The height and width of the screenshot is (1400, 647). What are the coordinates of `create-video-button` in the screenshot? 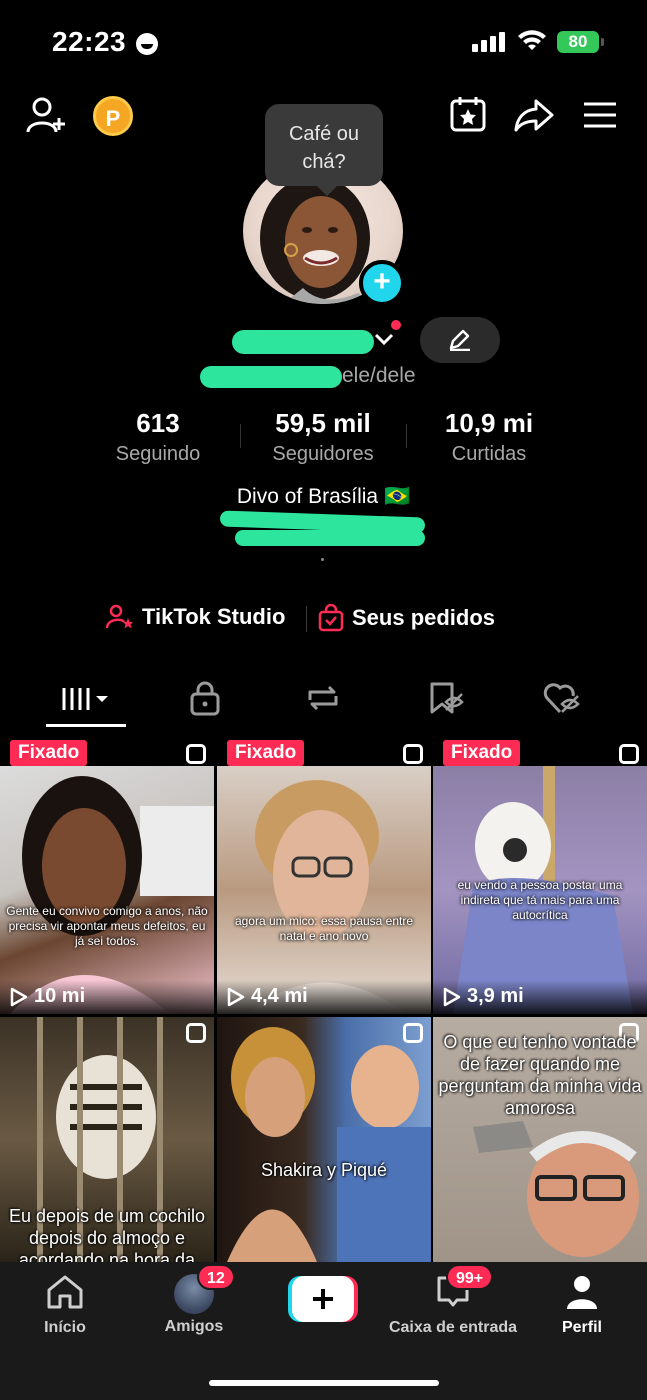 It's located at (323, 1299).